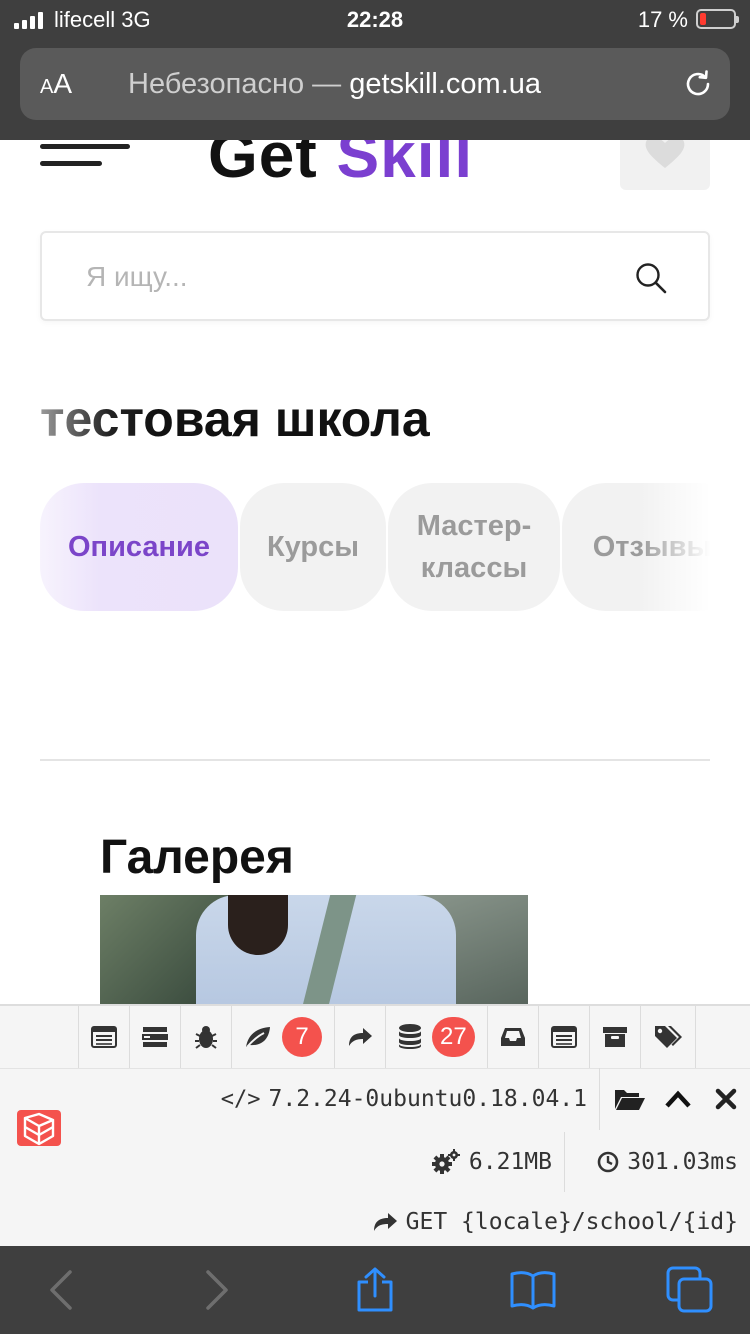 The image size is (750, 1334). What do you see at coordinates (62, 1290) in the screenshot?
I see `back-icon` at bounding box center [62, 1290].